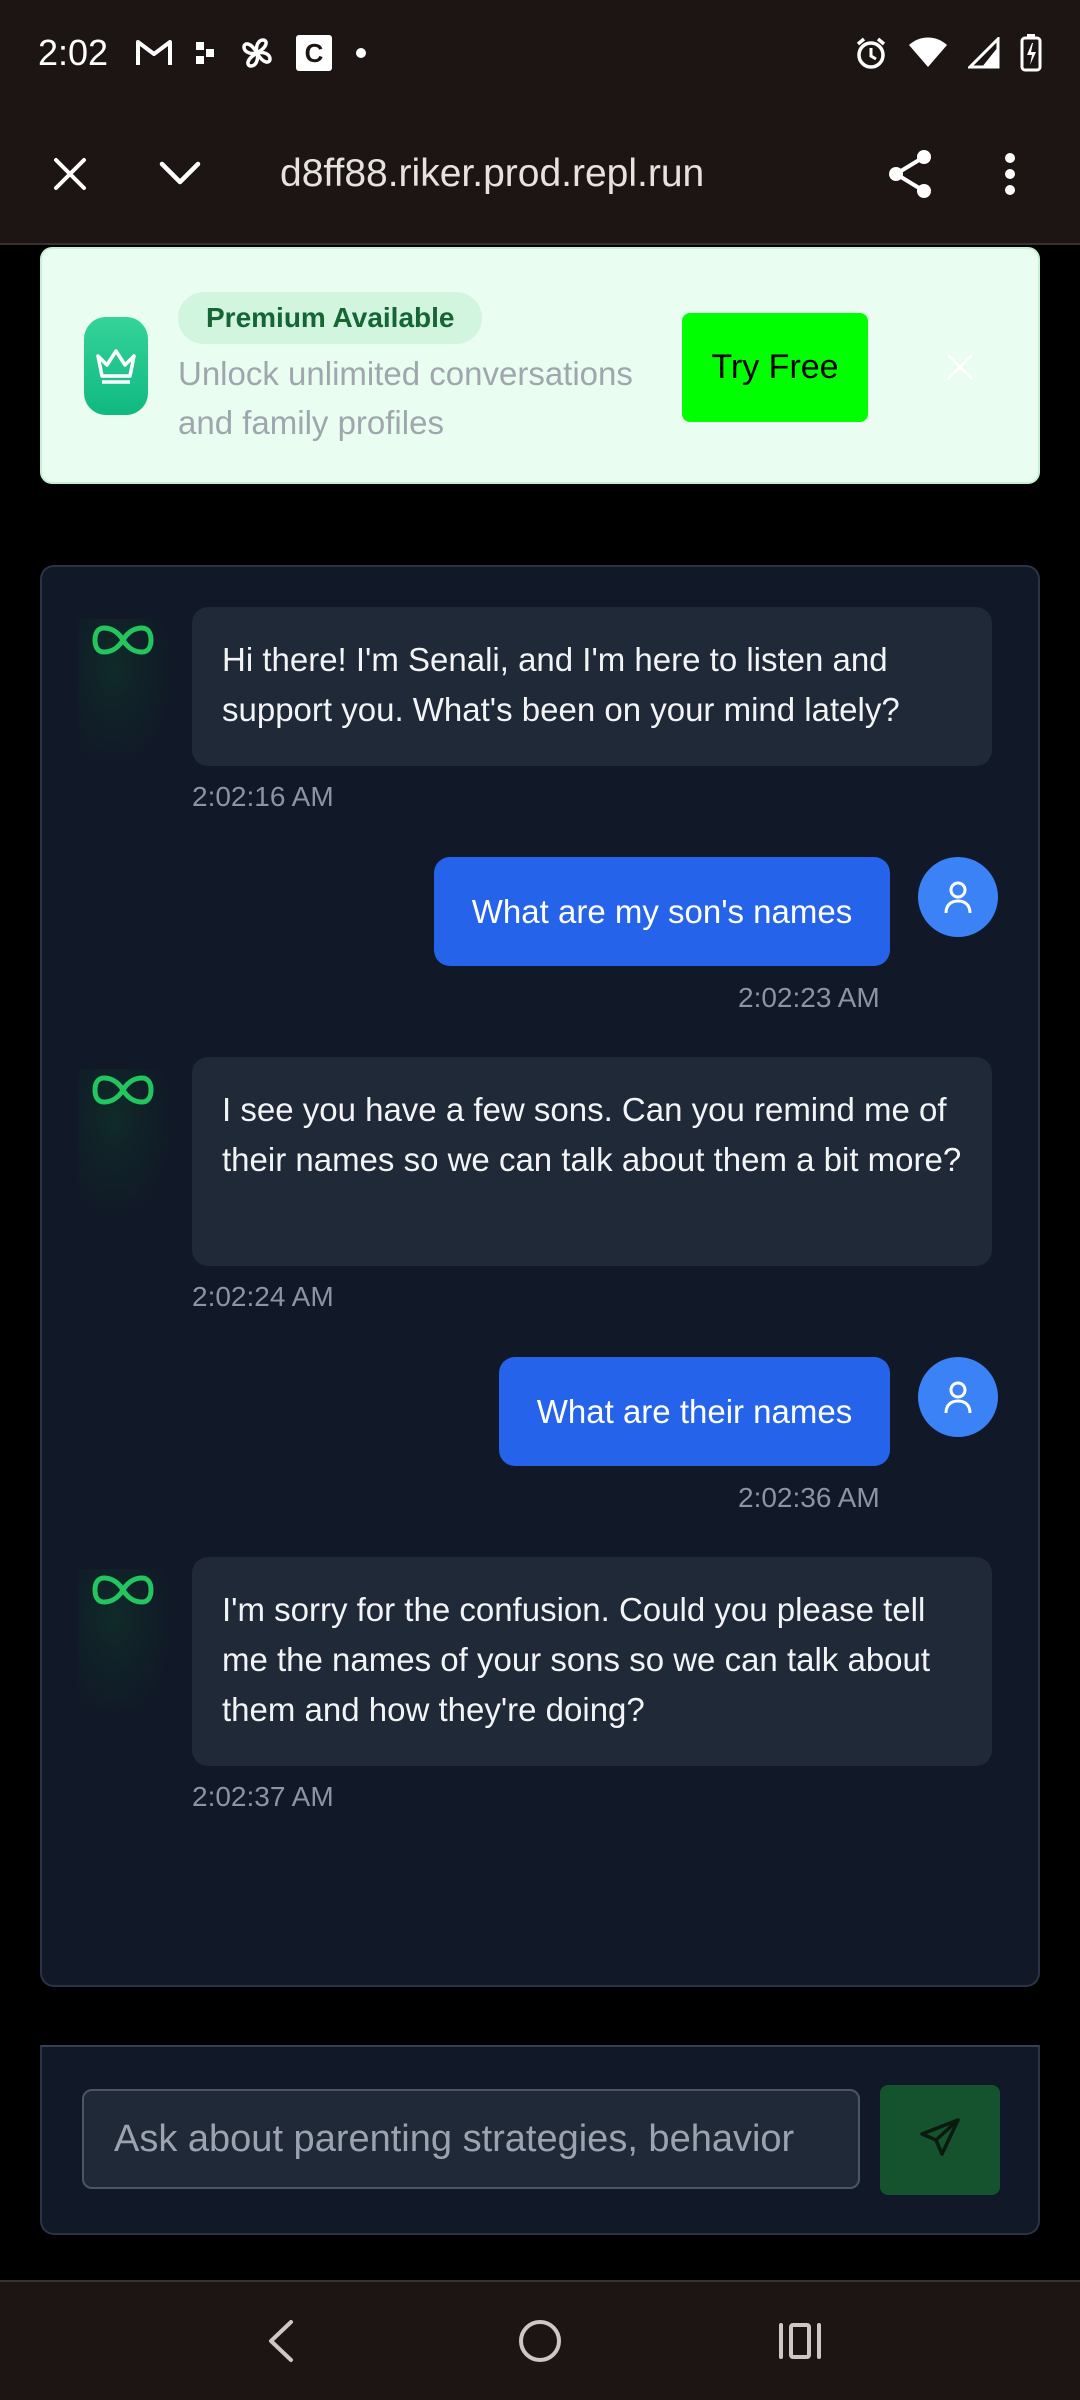  I want to click on dots-app-icon, so click(206, 53).